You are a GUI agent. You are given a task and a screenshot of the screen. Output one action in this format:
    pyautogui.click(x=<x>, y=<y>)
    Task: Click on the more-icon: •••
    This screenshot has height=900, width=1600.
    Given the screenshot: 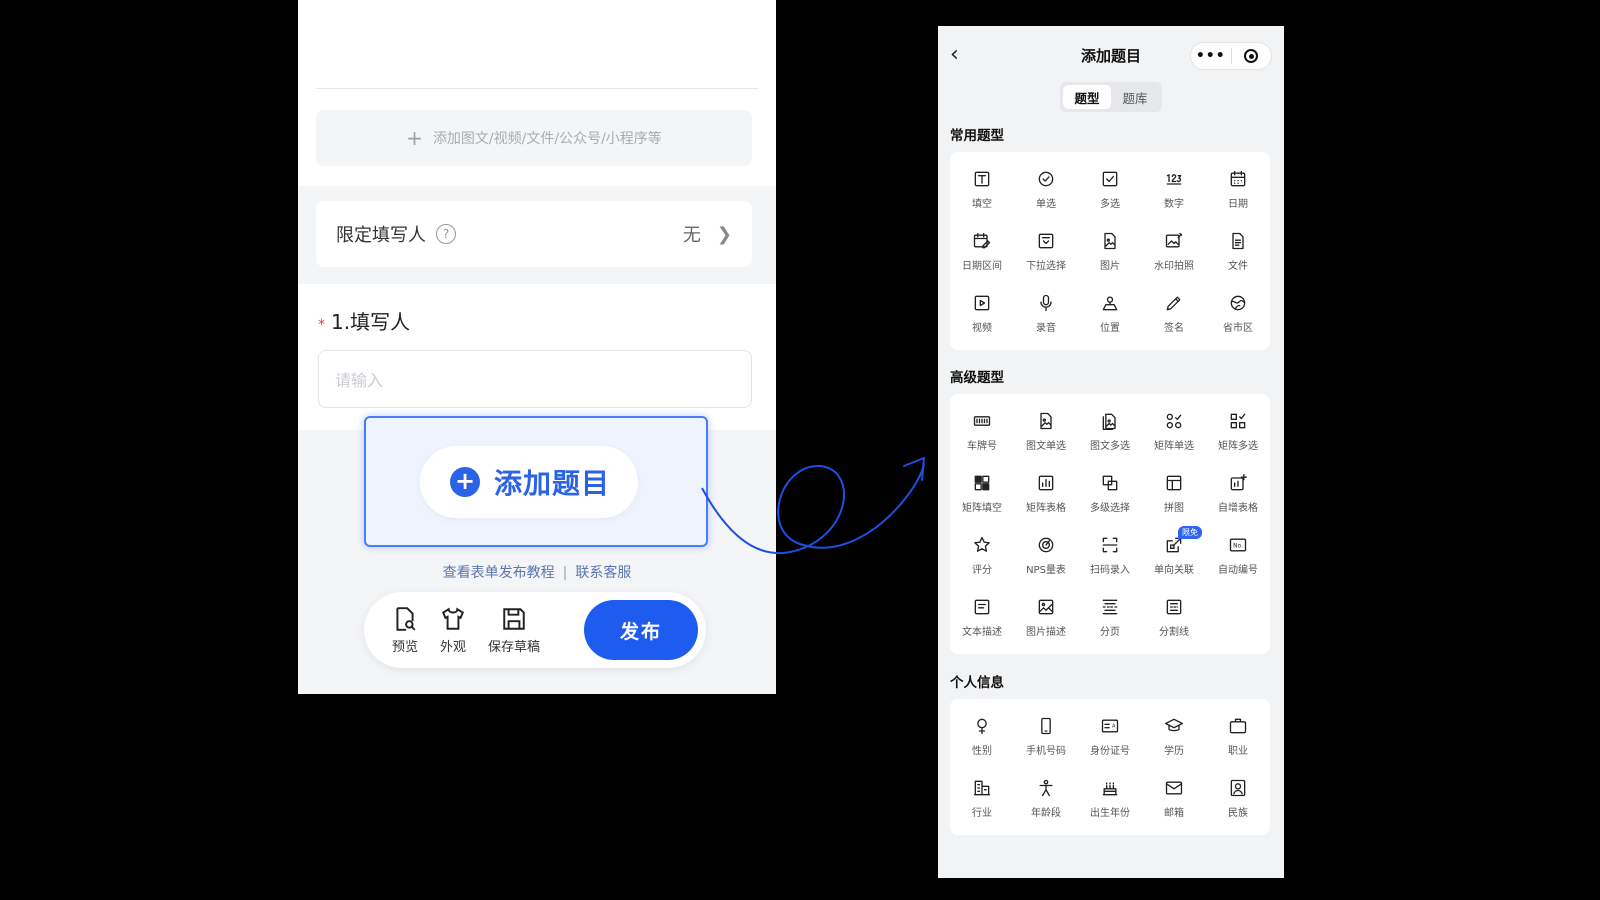 What is the action you would take?
    pyautogui.click(x=1211, y=56)
    